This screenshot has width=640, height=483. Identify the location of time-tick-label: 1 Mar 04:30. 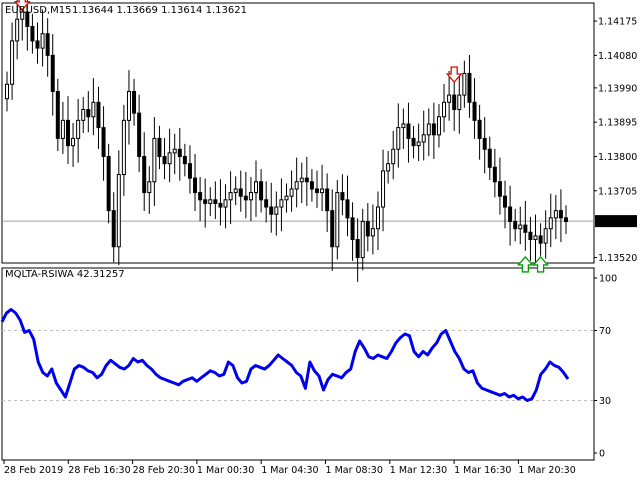
(289, 470).